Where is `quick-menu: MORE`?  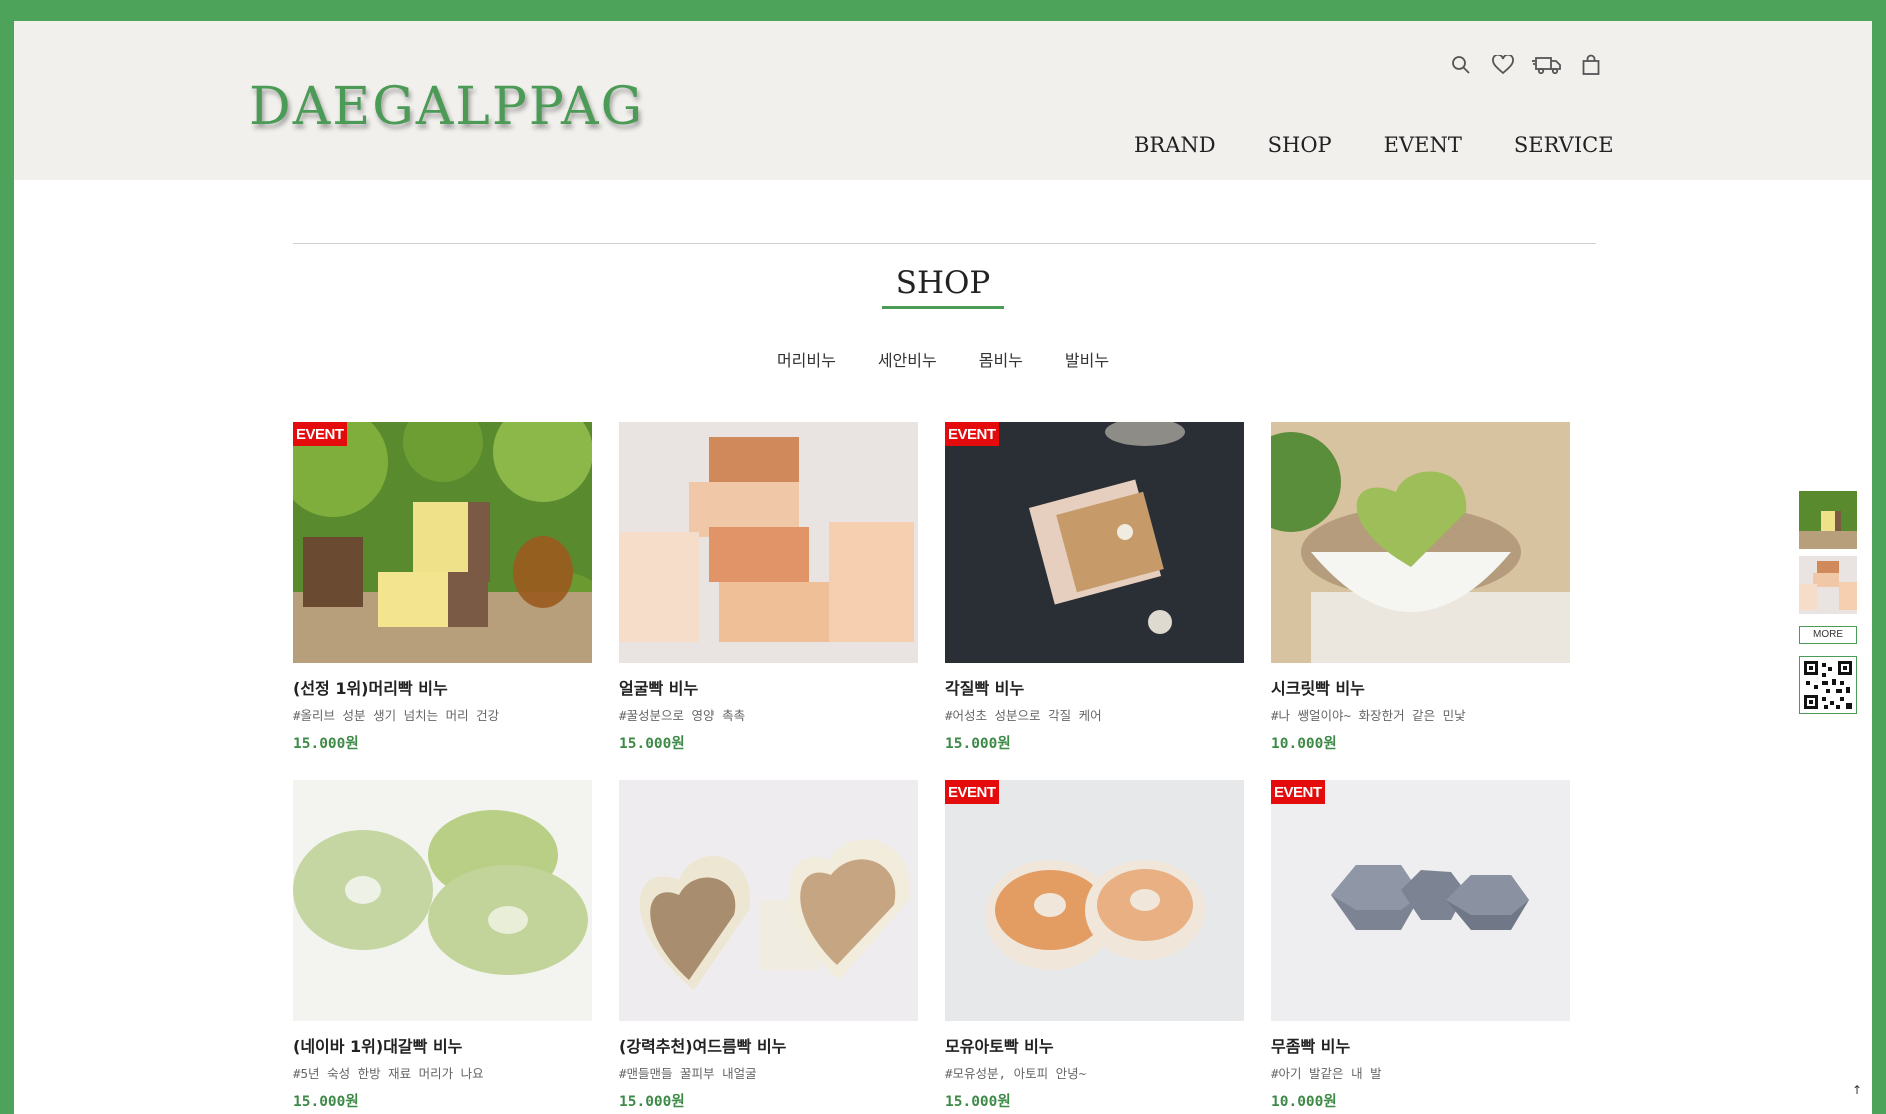
quick-menu: MORE is located at coordinates (1828, 602).